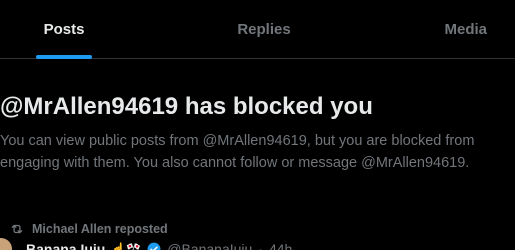 This screenshot has width=515, height=250. Describe the element at coordinates (465, 29) in the screenshot. I see `tab-media-label: Media` at that location.